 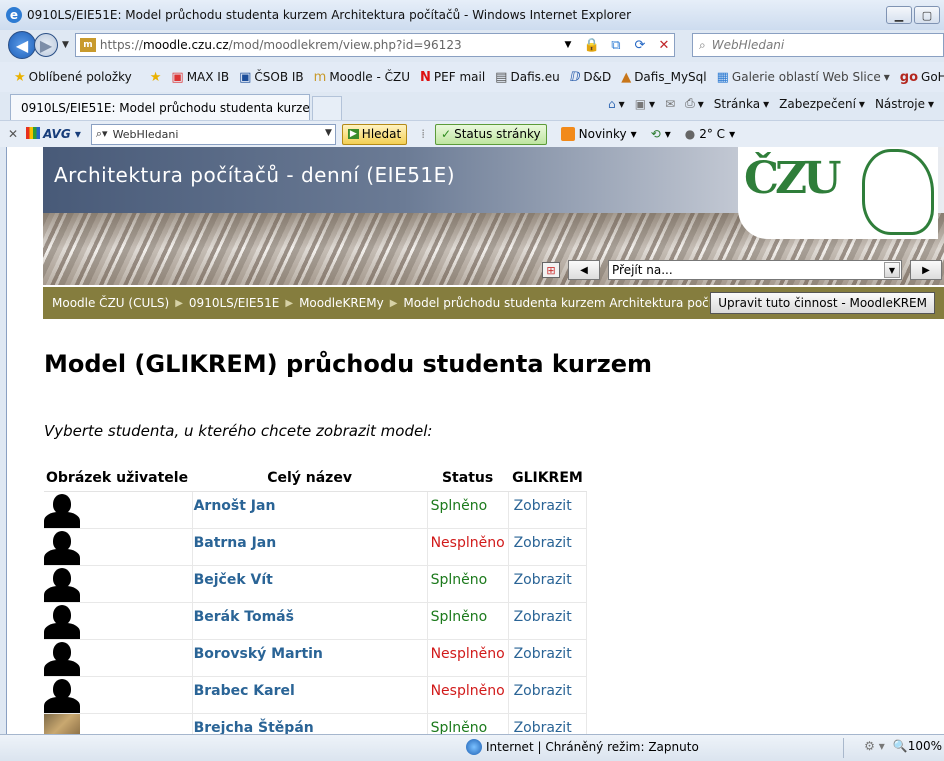 What do you see at coordinates (118, 478) in the screenshot?
I see `column-header-picture: Obrázek uživatele` at bounding box center [118, 478].